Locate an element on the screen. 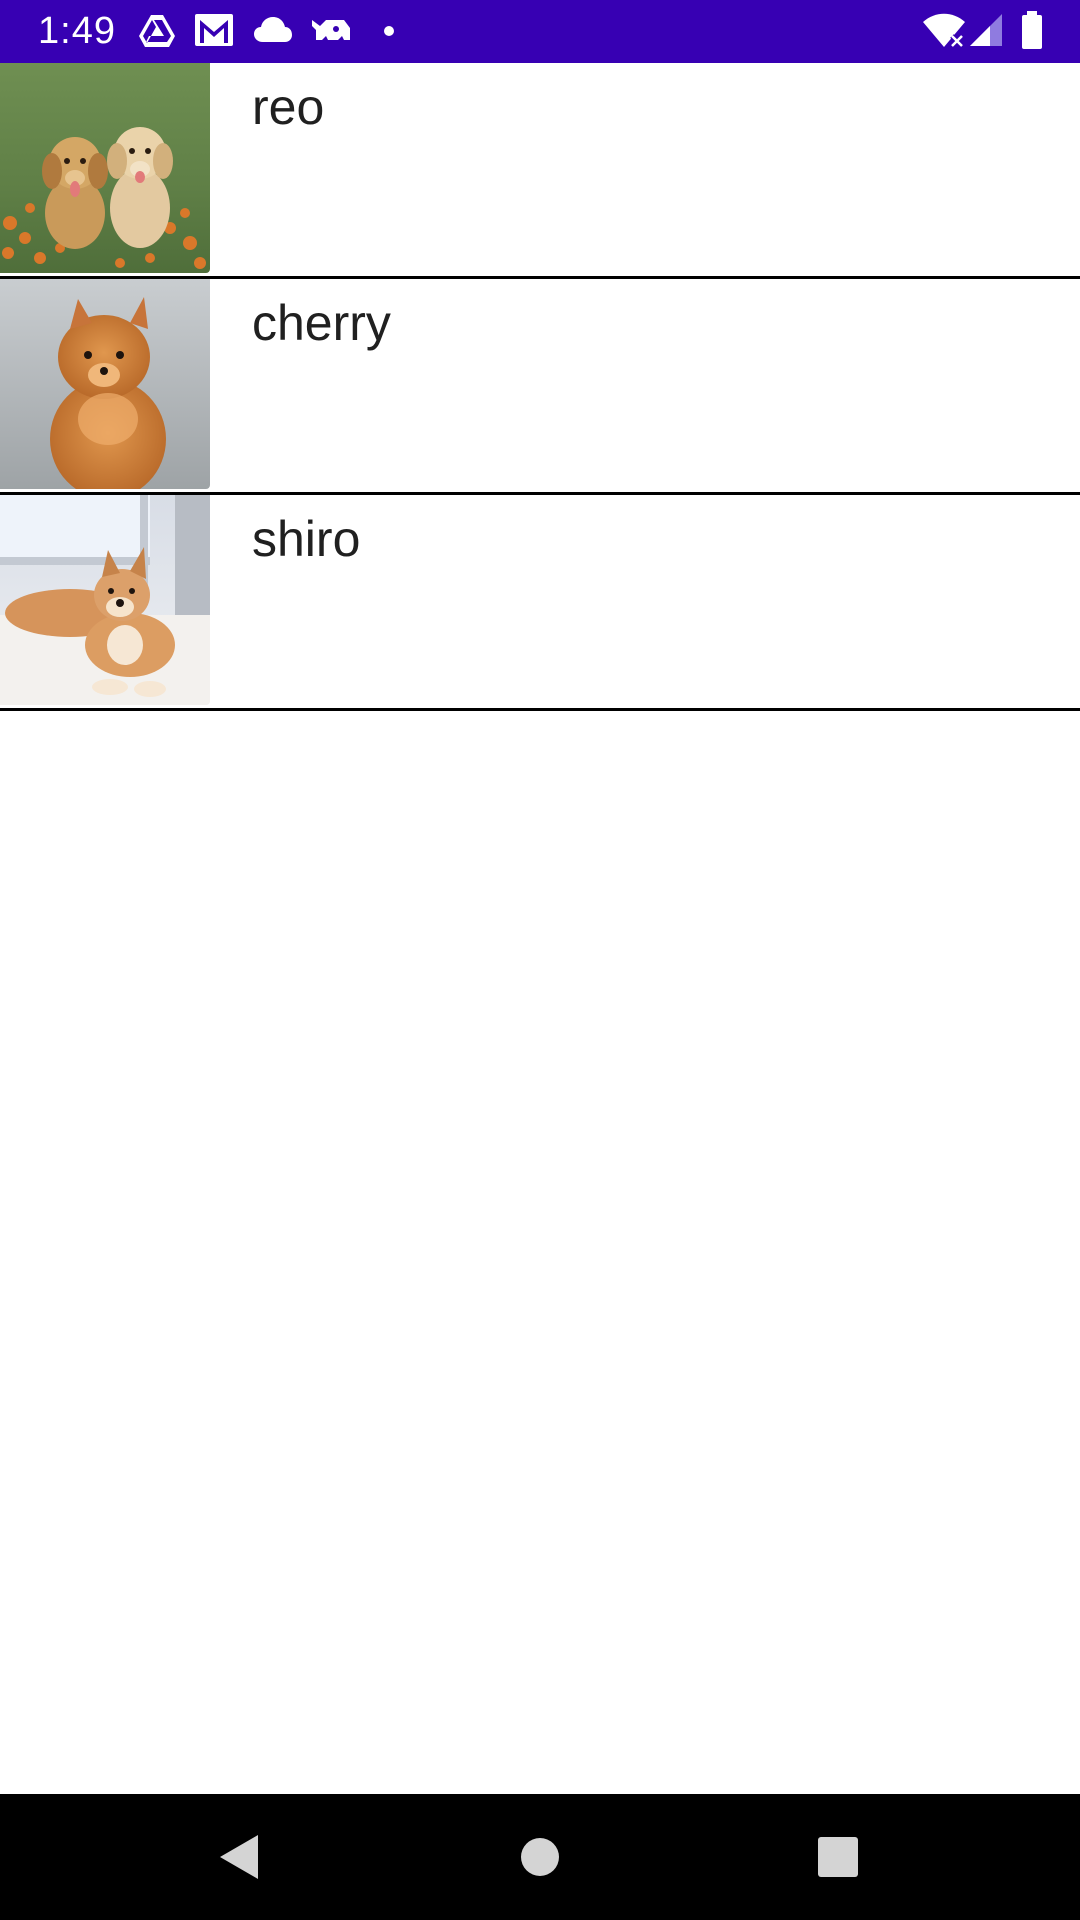  dog-name: shiro is located at coordinates (306, 539).